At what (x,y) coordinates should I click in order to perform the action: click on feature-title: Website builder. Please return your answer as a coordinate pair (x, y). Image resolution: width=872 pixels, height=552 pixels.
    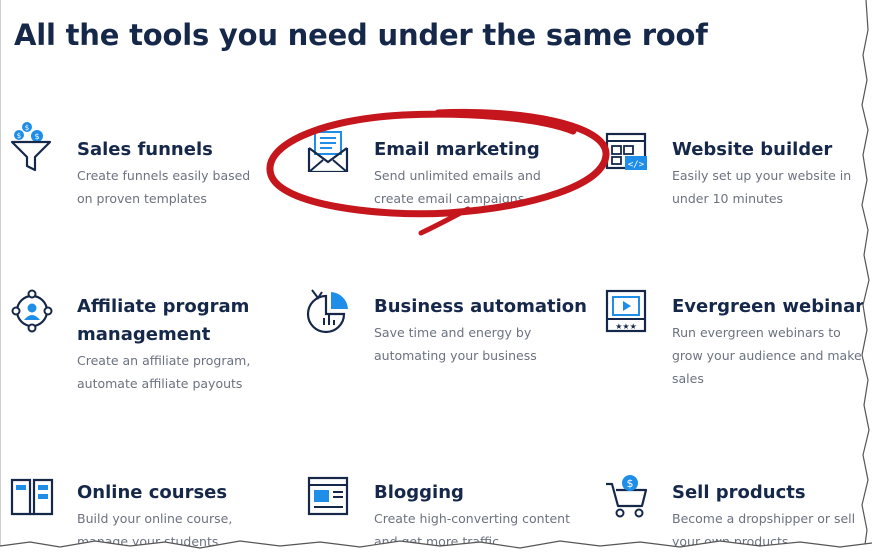
    Looking at the image, I should click on (752, 149).